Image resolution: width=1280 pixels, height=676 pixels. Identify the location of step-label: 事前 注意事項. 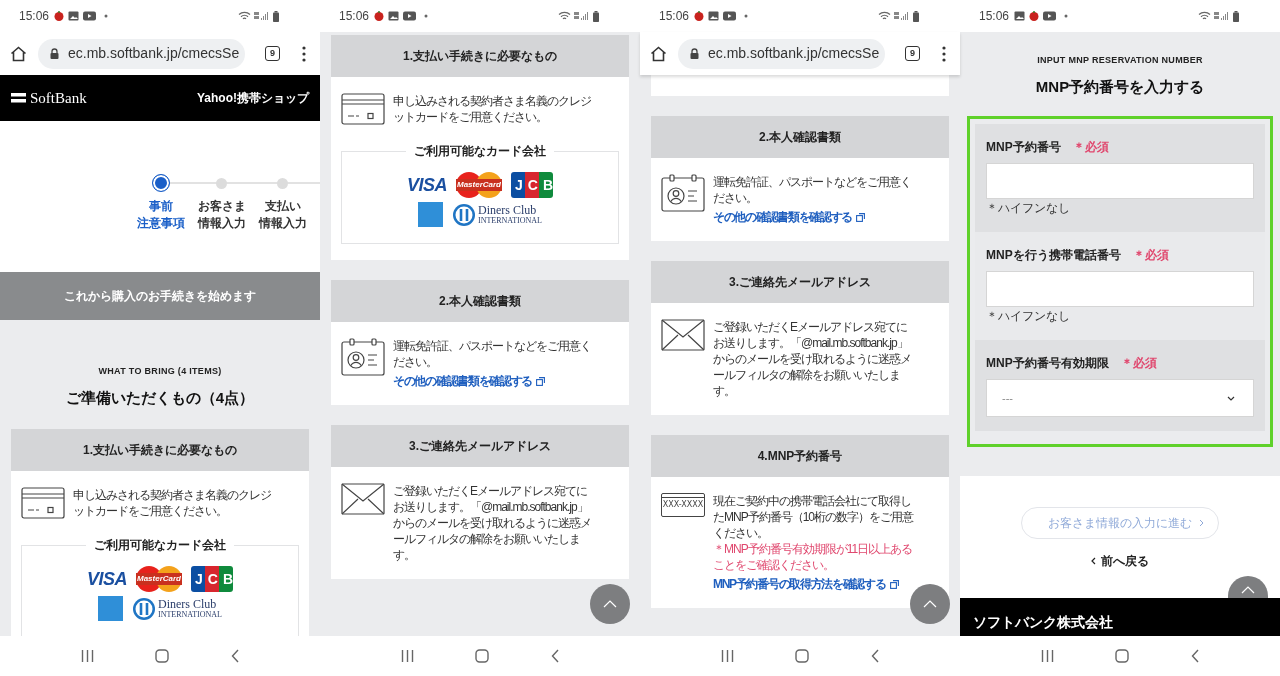
(160, 215).